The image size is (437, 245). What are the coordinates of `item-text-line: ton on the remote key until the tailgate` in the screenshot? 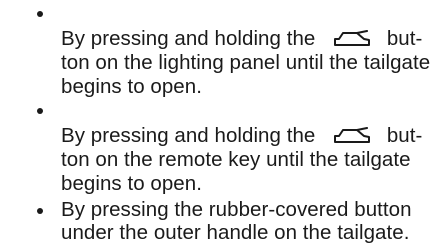 It's located at (236, 159).